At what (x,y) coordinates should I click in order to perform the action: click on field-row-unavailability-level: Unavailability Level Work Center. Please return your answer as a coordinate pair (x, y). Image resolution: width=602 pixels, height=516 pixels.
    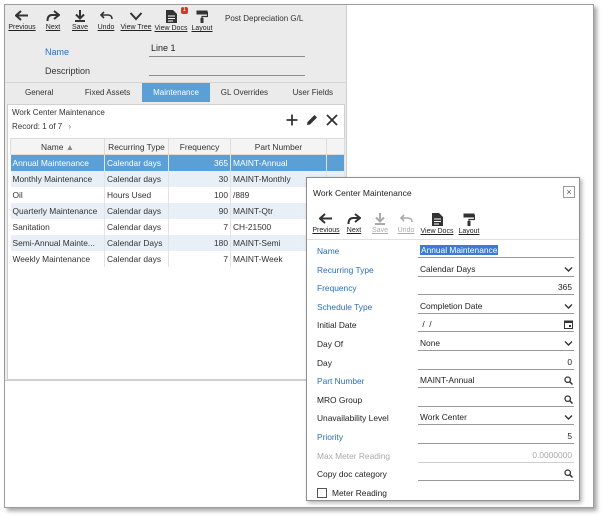
    Looking at the image, I should click on (443, 418).